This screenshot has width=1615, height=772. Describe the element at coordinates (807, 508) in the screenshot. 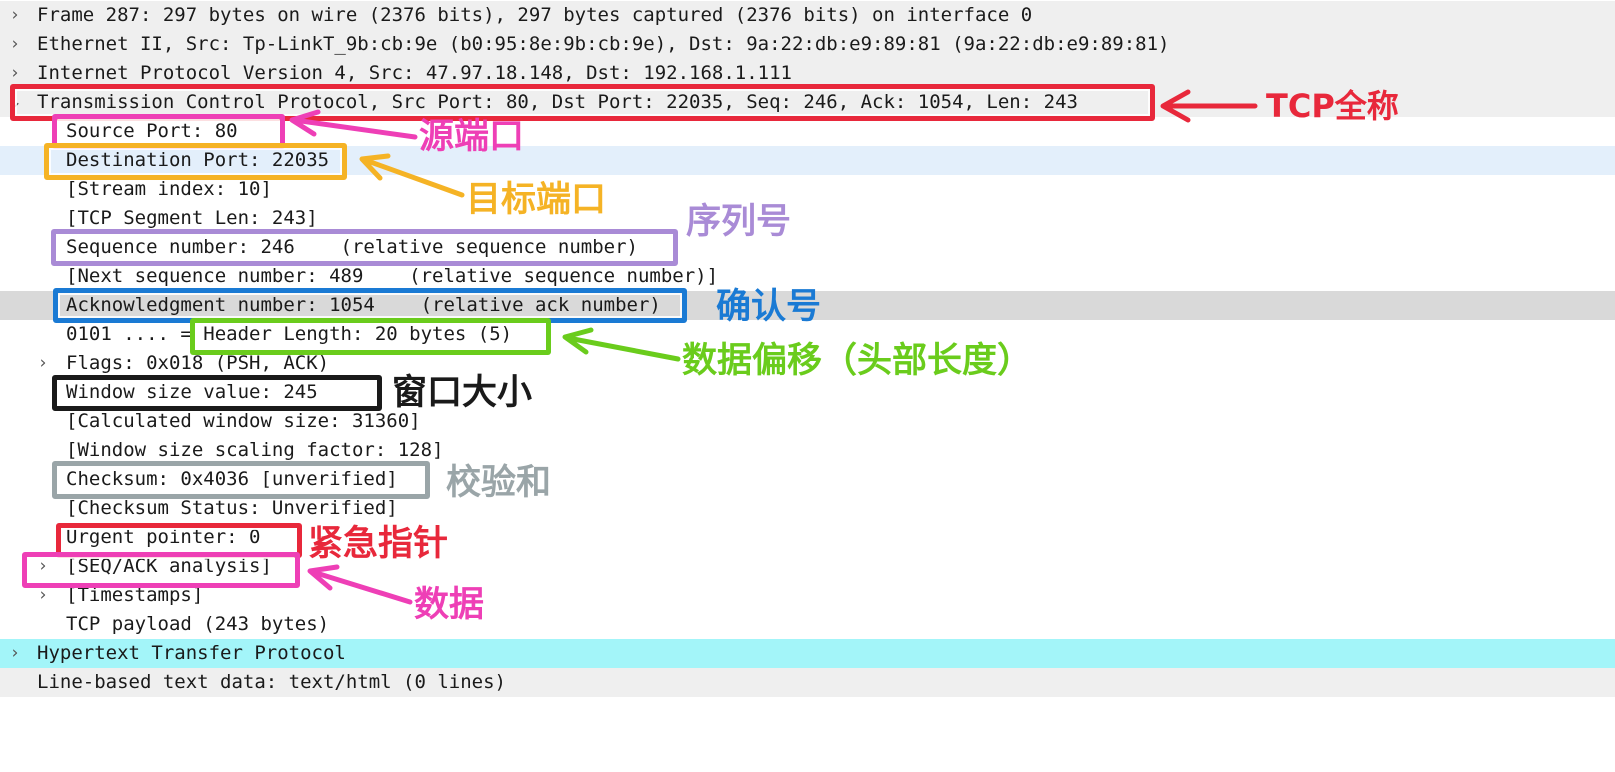

I see `tree-row-checksum-status: [Checksum Status: Unverified]` at that location.